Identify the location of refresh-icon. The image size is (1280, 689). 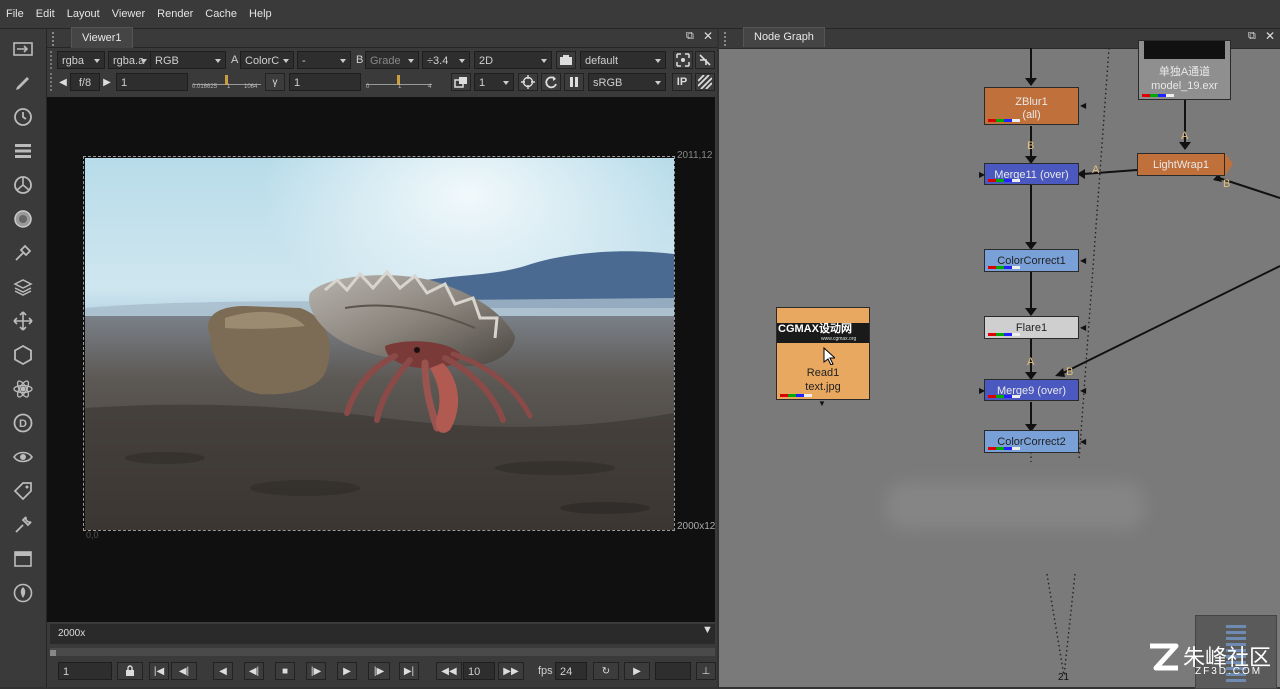
(551, 82).